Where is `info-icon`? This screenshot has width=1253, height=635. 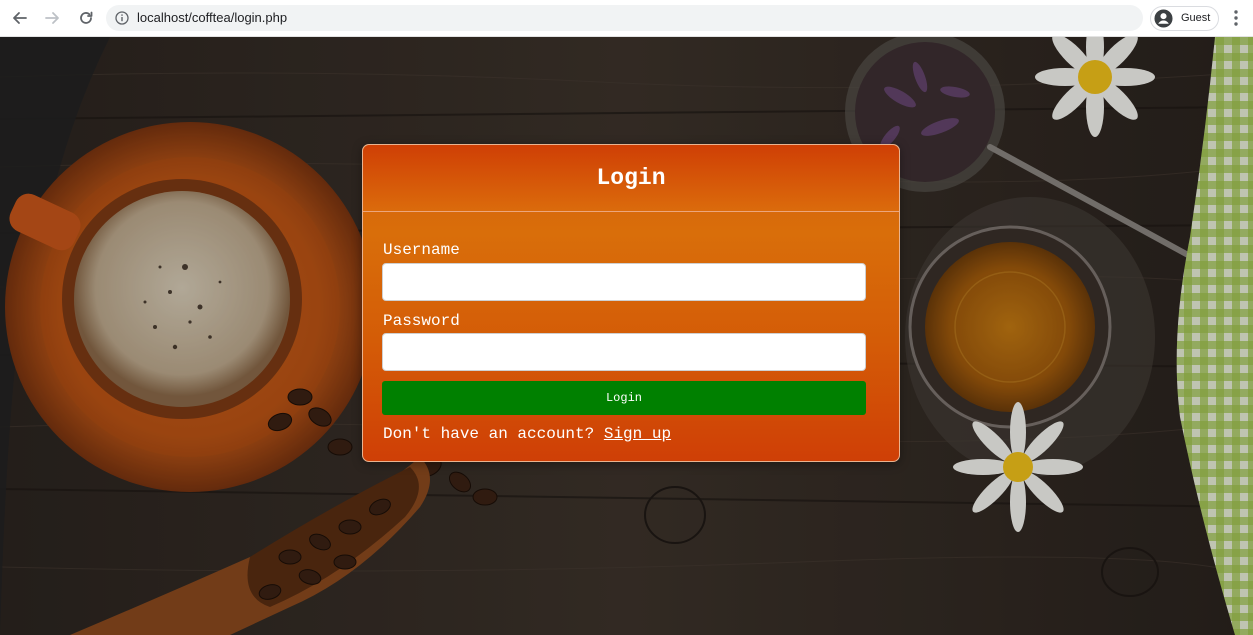
info-icon is located at coordinates (122, 18).